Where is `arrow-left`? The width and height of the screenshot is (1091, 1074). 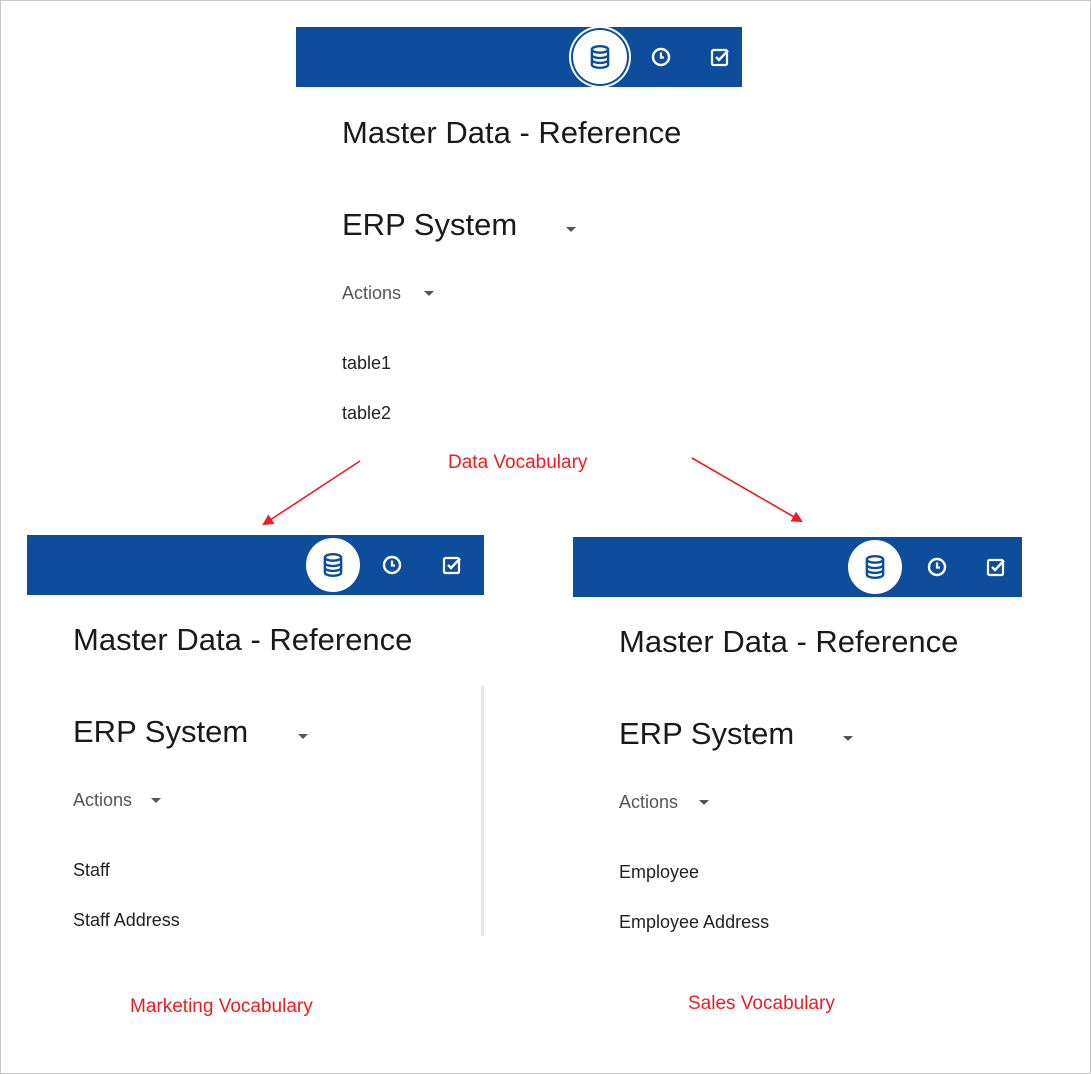
arrow-left is located at coordinates (311, 493).